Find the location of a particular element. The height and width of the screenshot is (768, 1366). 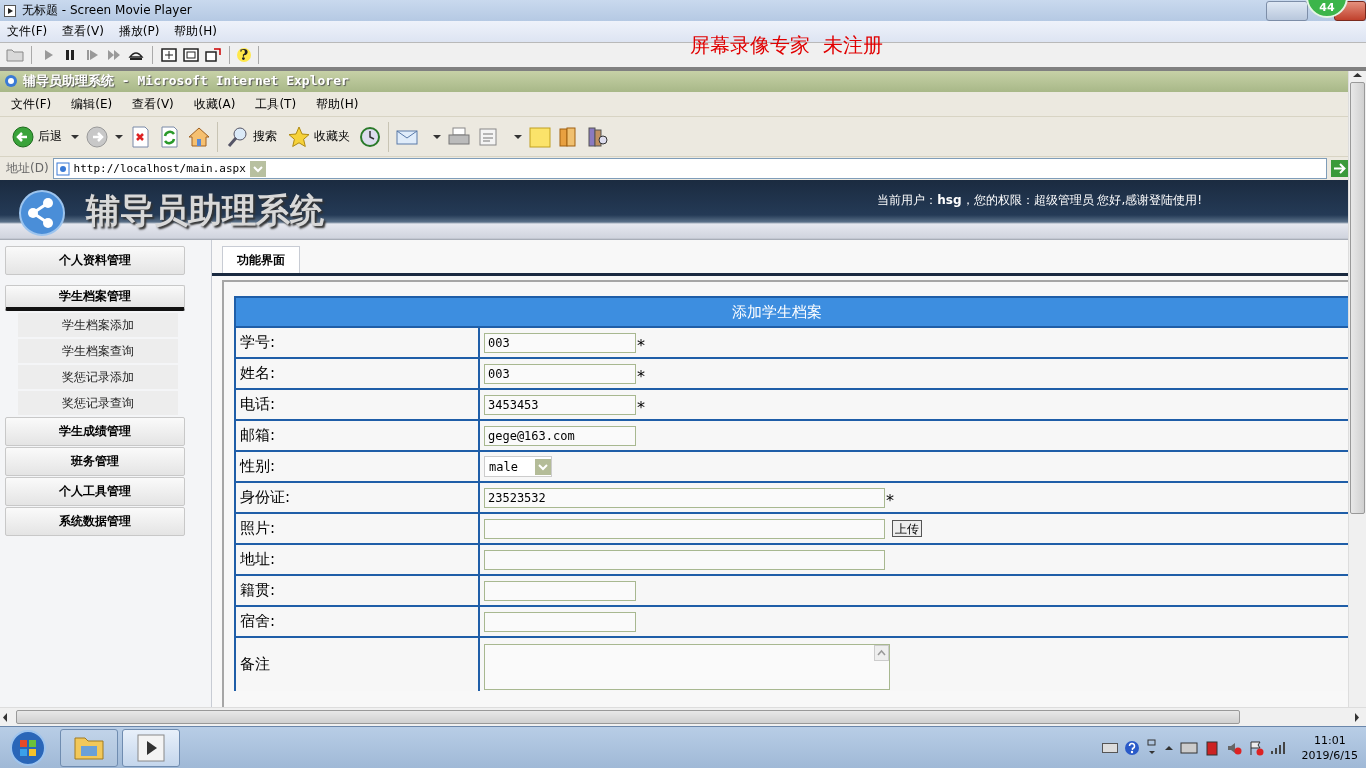

watermark-text: 屏幕录像专家 未注册 is located at coordinates (786, 45).